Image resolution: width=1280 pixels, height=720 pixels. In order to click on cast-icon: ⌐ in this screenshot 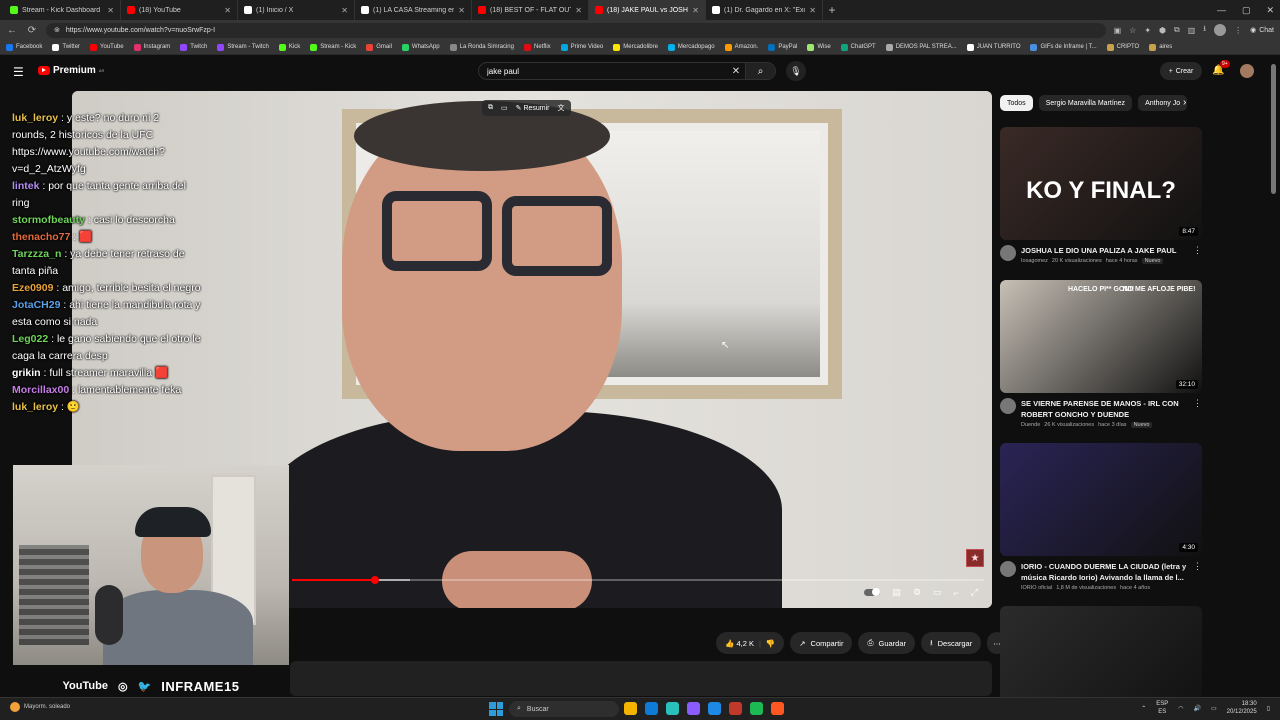, I will do `click(956, 593)`.